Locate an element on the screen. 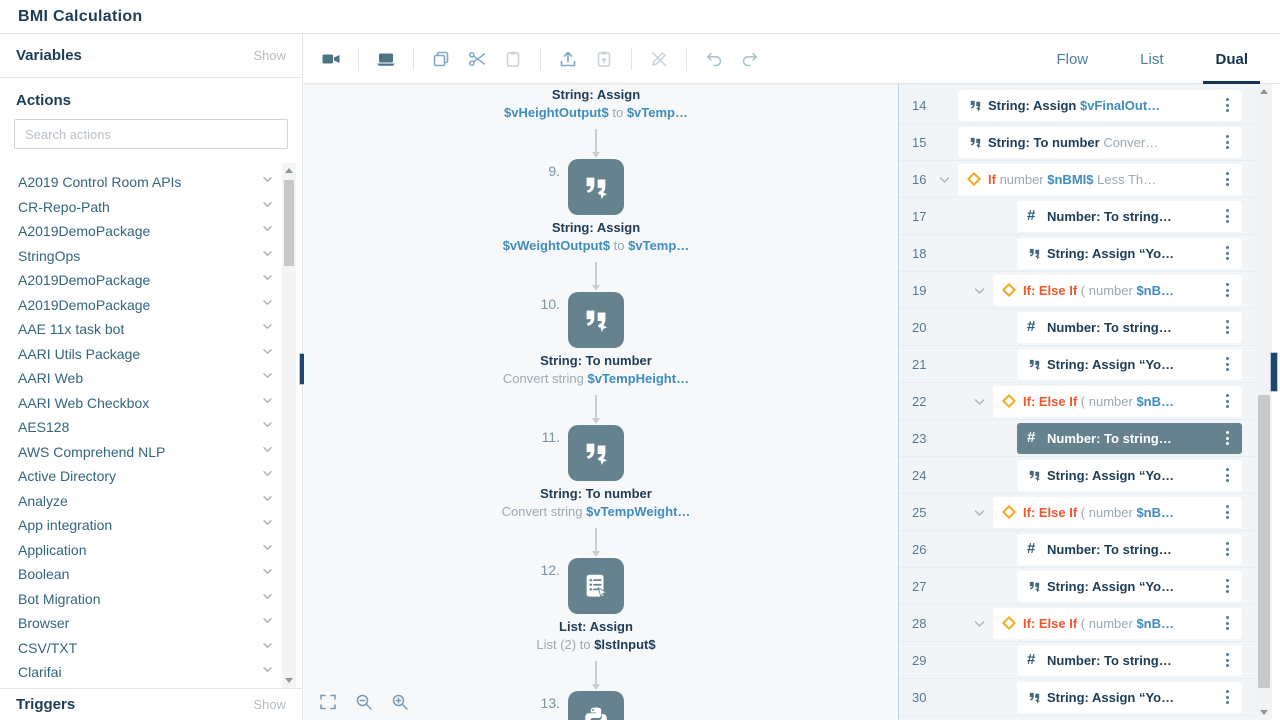  sidebar-item-package: AARI Web is located at coordinates (150, 378).